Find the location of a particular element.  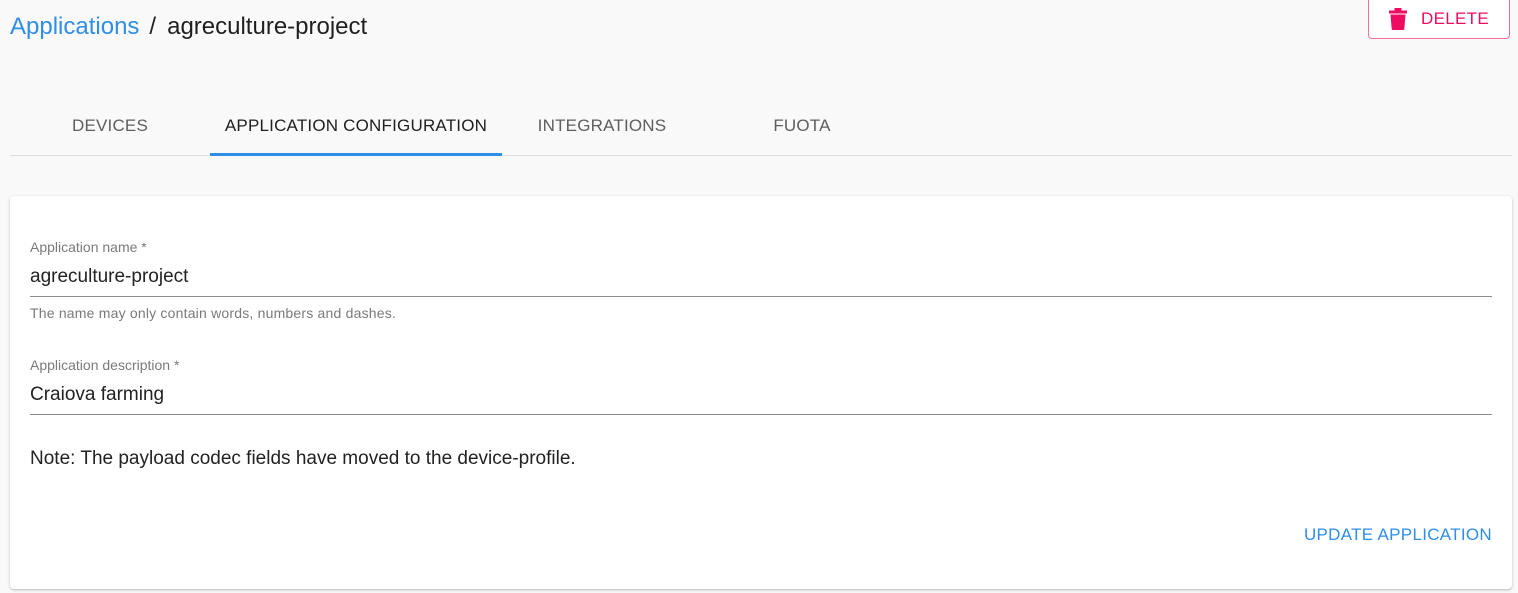

tab-label: INTEGRATIONS is located at coordinates (602, 125).